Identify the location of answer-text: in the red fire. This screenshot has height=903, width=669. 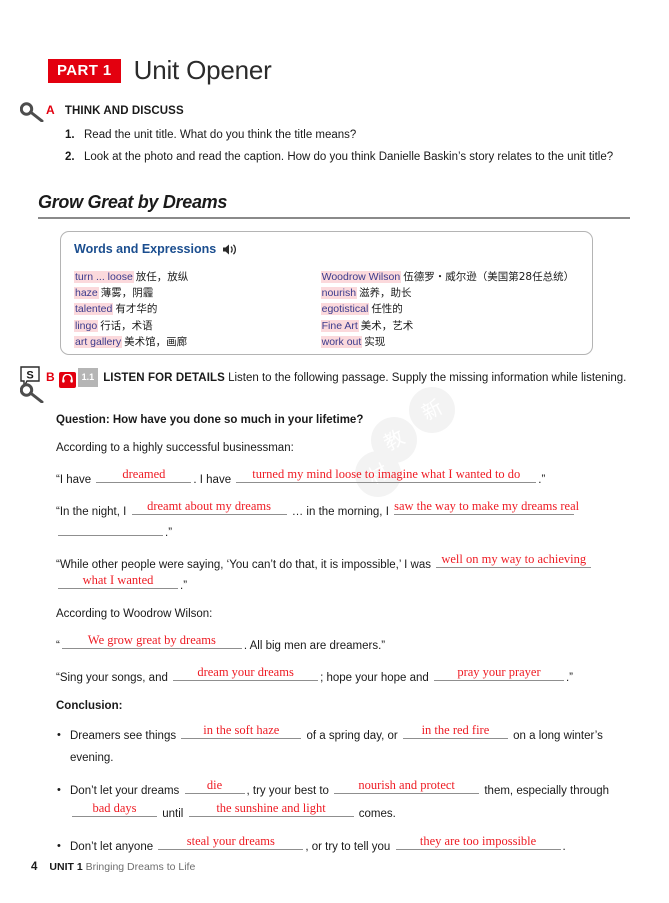
(455, 730).